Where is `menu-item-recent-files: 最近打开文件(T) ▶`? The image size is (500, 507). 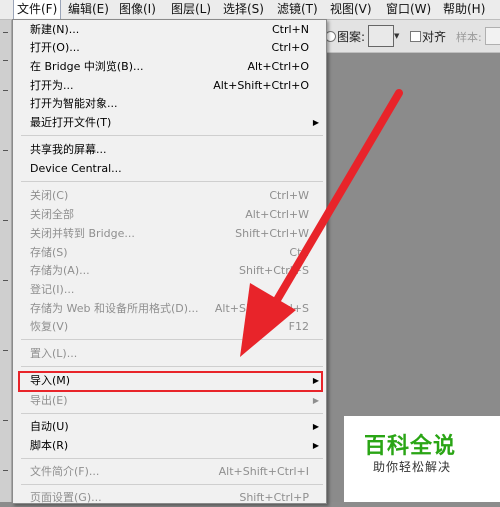 menu-item-recent-files: 最近打开文件(T) ▶ is located at coordinates (169, 123).